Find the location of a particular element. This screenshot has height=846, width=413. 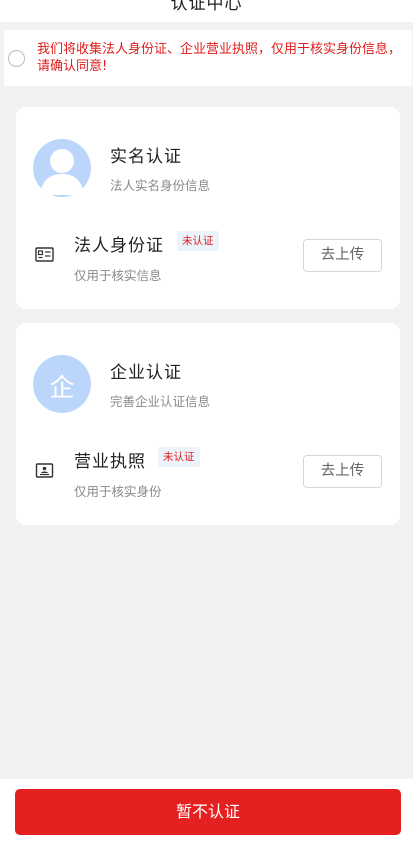

person-icon is located at coordinates (62, 168).